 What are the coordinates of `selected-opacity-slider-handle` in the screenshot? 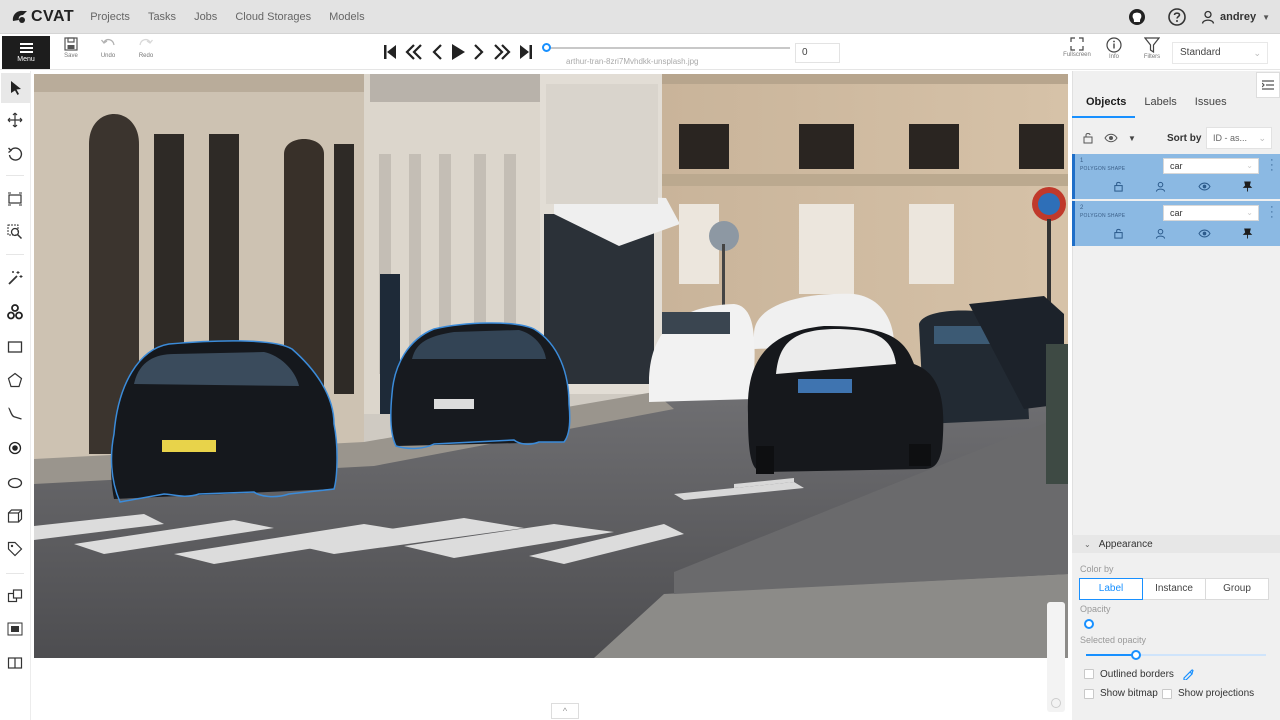 It's located at (1136, 655).